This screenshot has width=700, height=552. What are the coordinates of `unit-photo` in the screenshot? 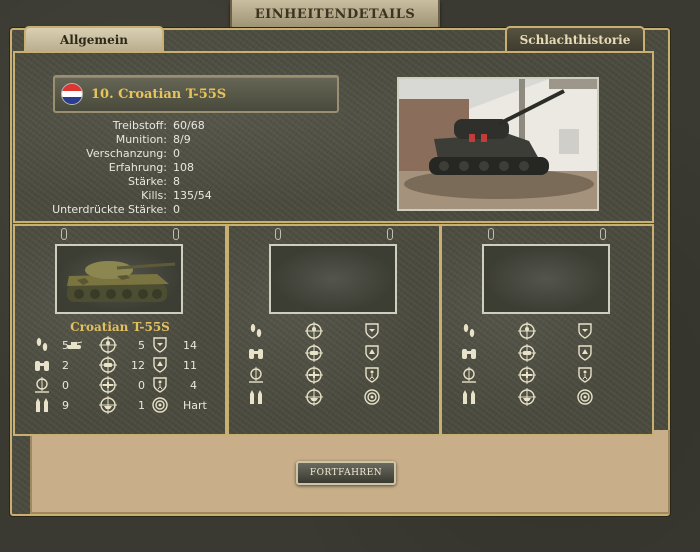 It's located at (498, 144).